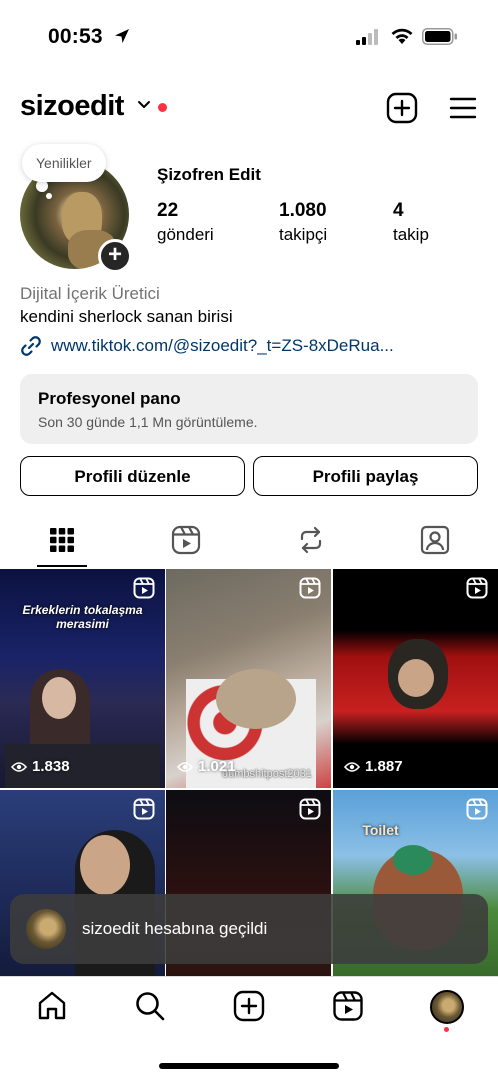 Image resolution: width=498 pixels, height=1080 pixels. Describe the element at coordinates (31, 346) in the screenshot. I see `link-icon` at that location.